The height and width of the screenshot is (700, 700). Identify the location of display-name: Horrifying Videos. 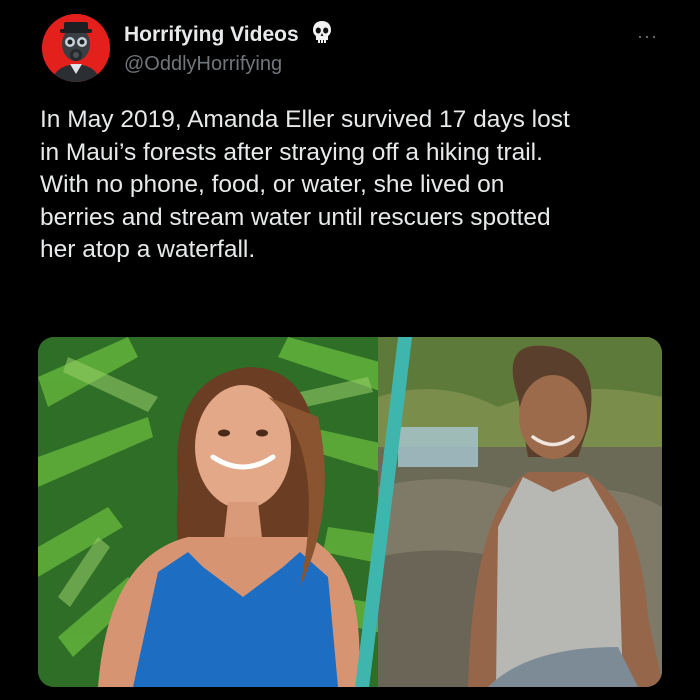
(211, 35).